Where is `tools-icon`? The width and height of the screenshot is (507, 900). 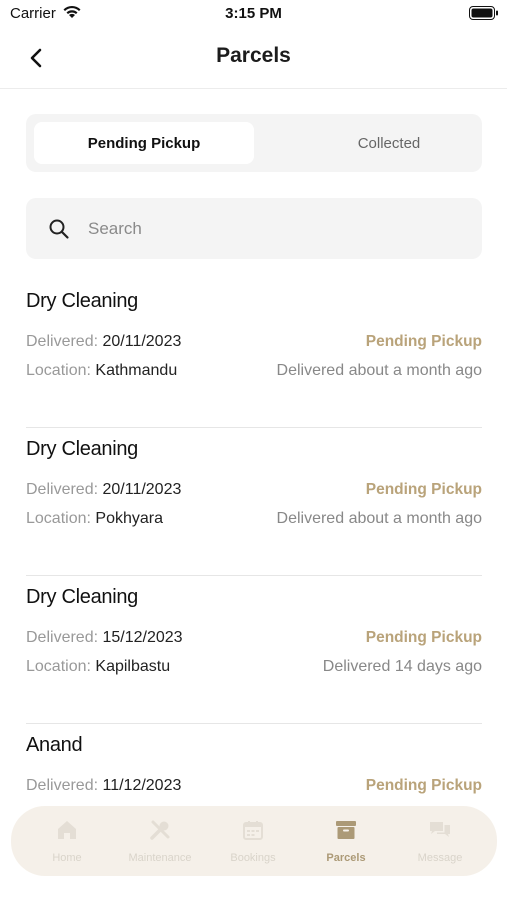 tools-icon is located at coordinates (160, 830).